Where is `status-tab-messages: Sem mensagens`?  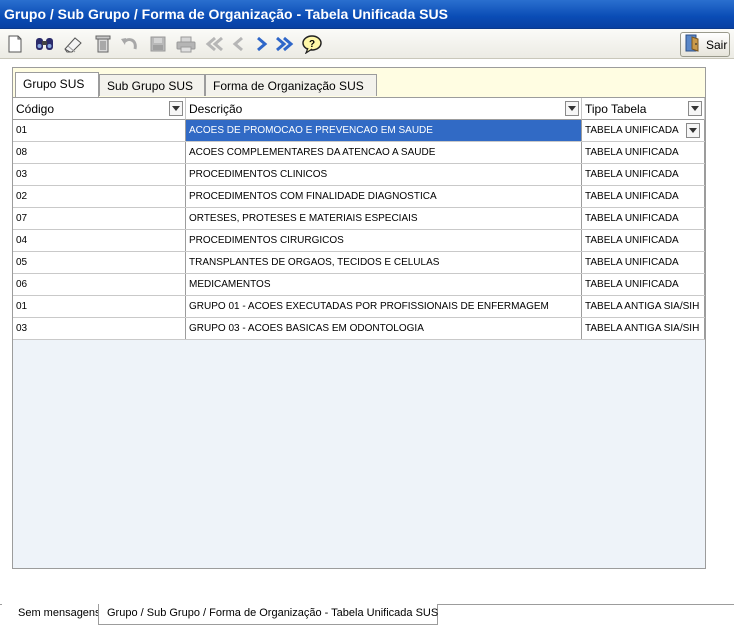
status-tab-messages: Sem mensagens is located at coordinates (52, 614).